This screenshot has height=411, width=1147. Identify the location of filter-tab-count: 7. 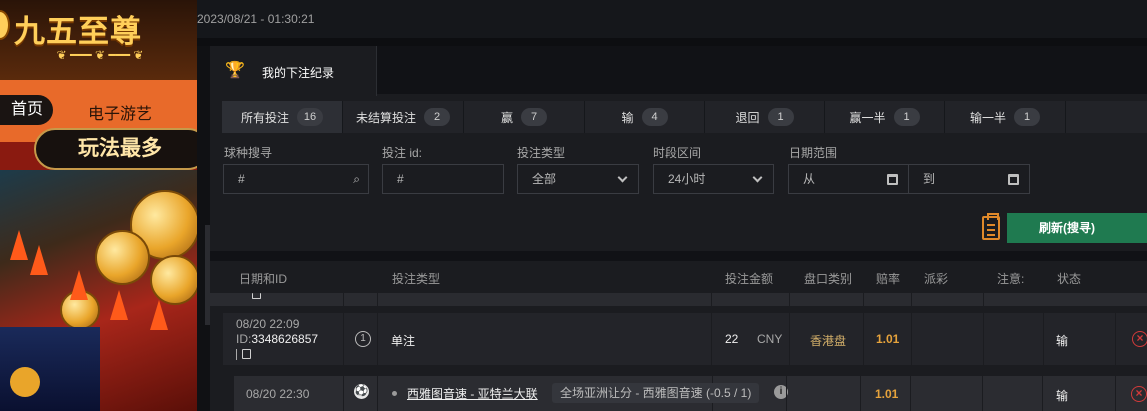
(534, 117).